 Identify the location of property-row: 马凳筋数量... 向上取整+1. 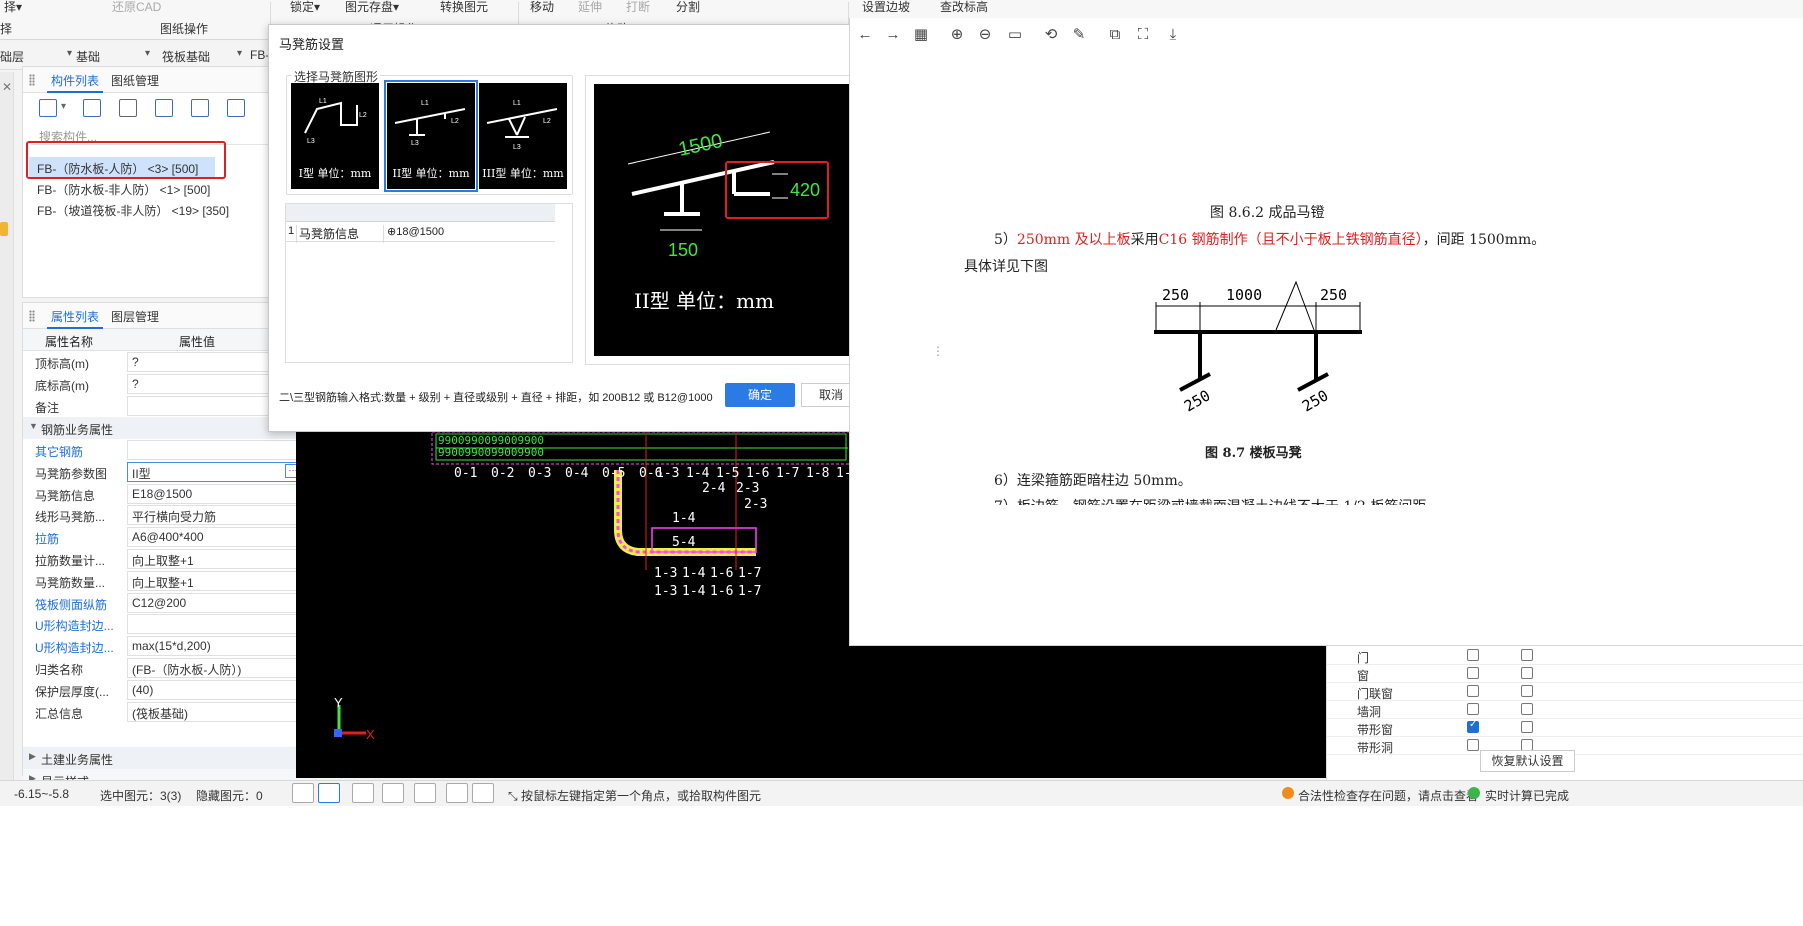
(167, 581).